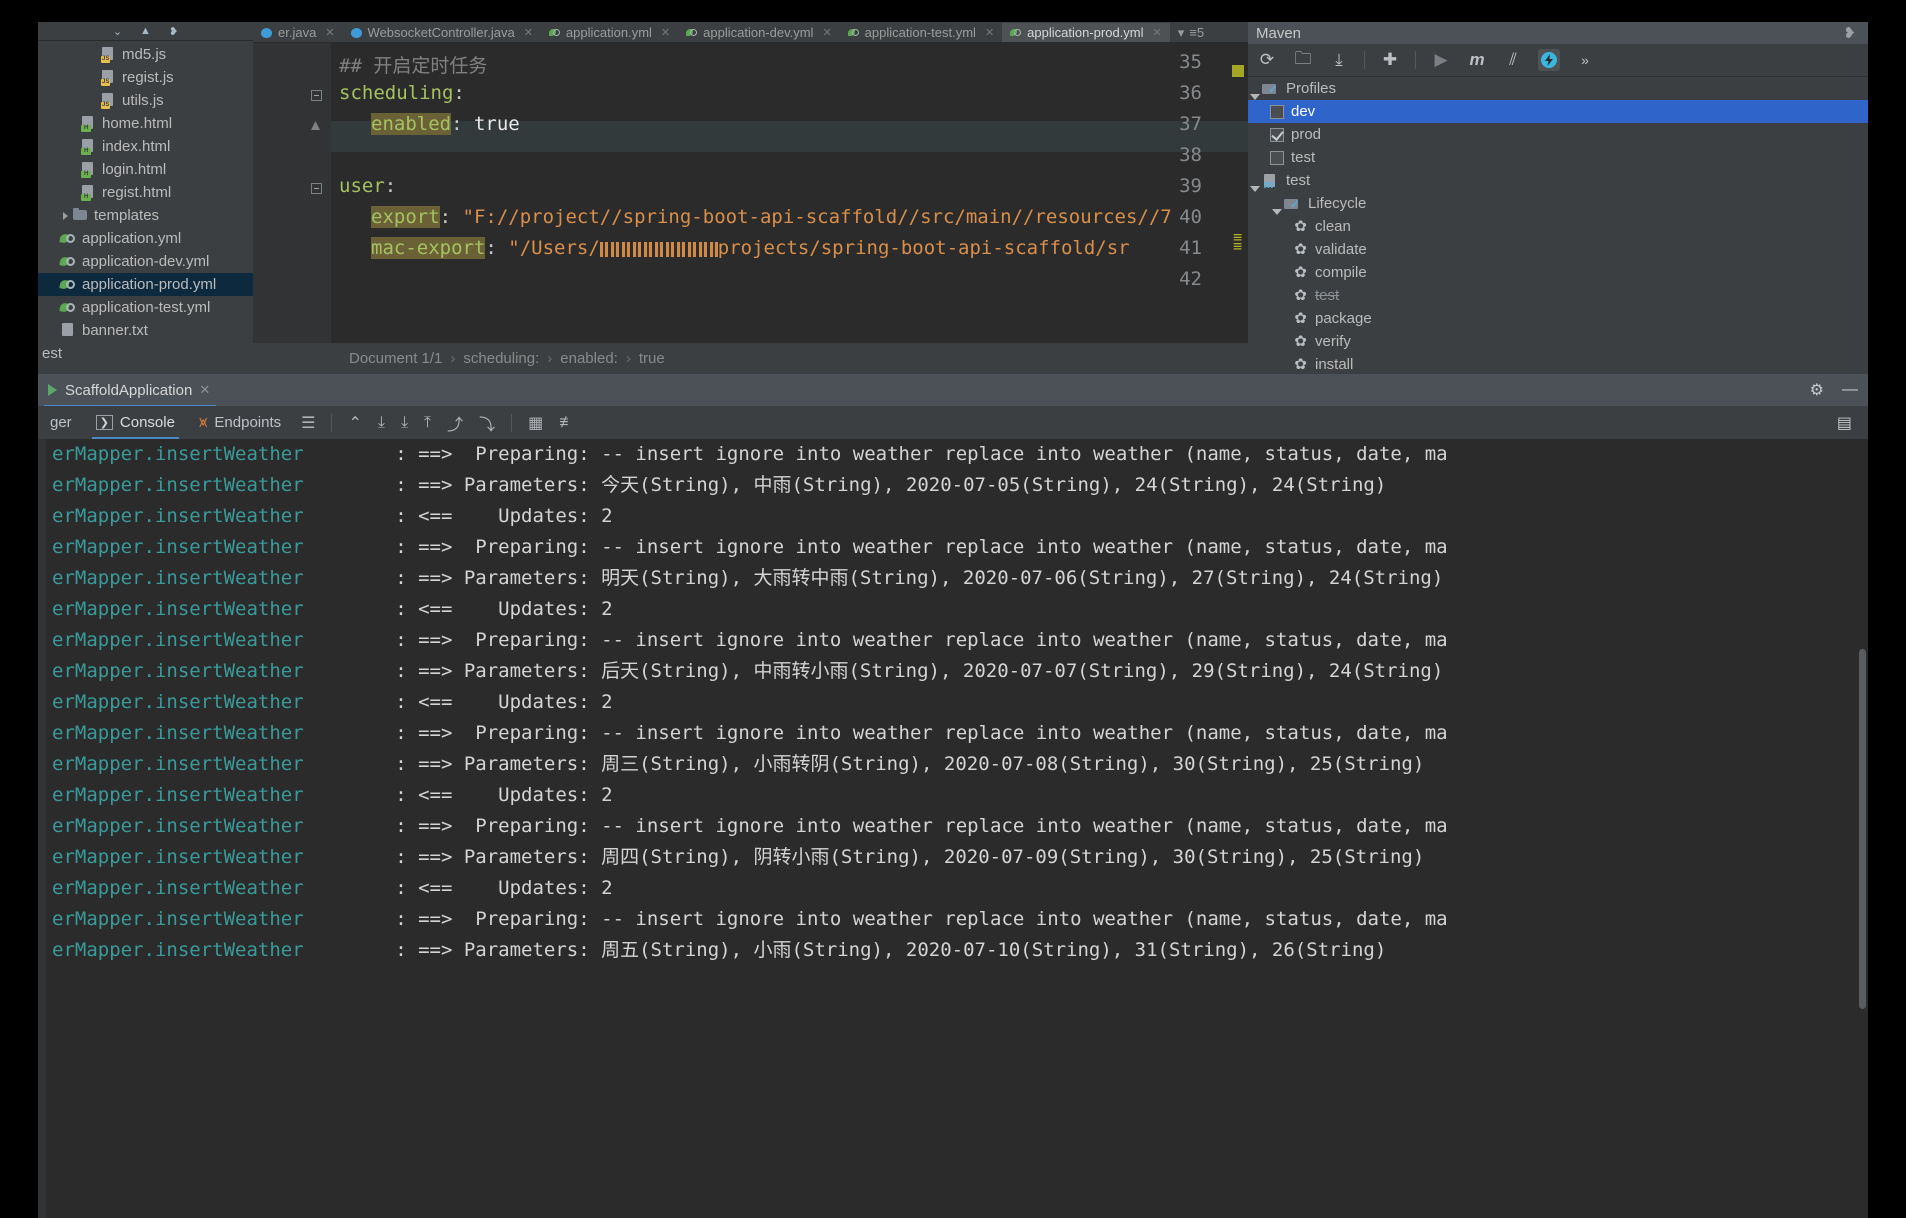  I want to click on move-down-icon: ⤵, so click(487, 423).